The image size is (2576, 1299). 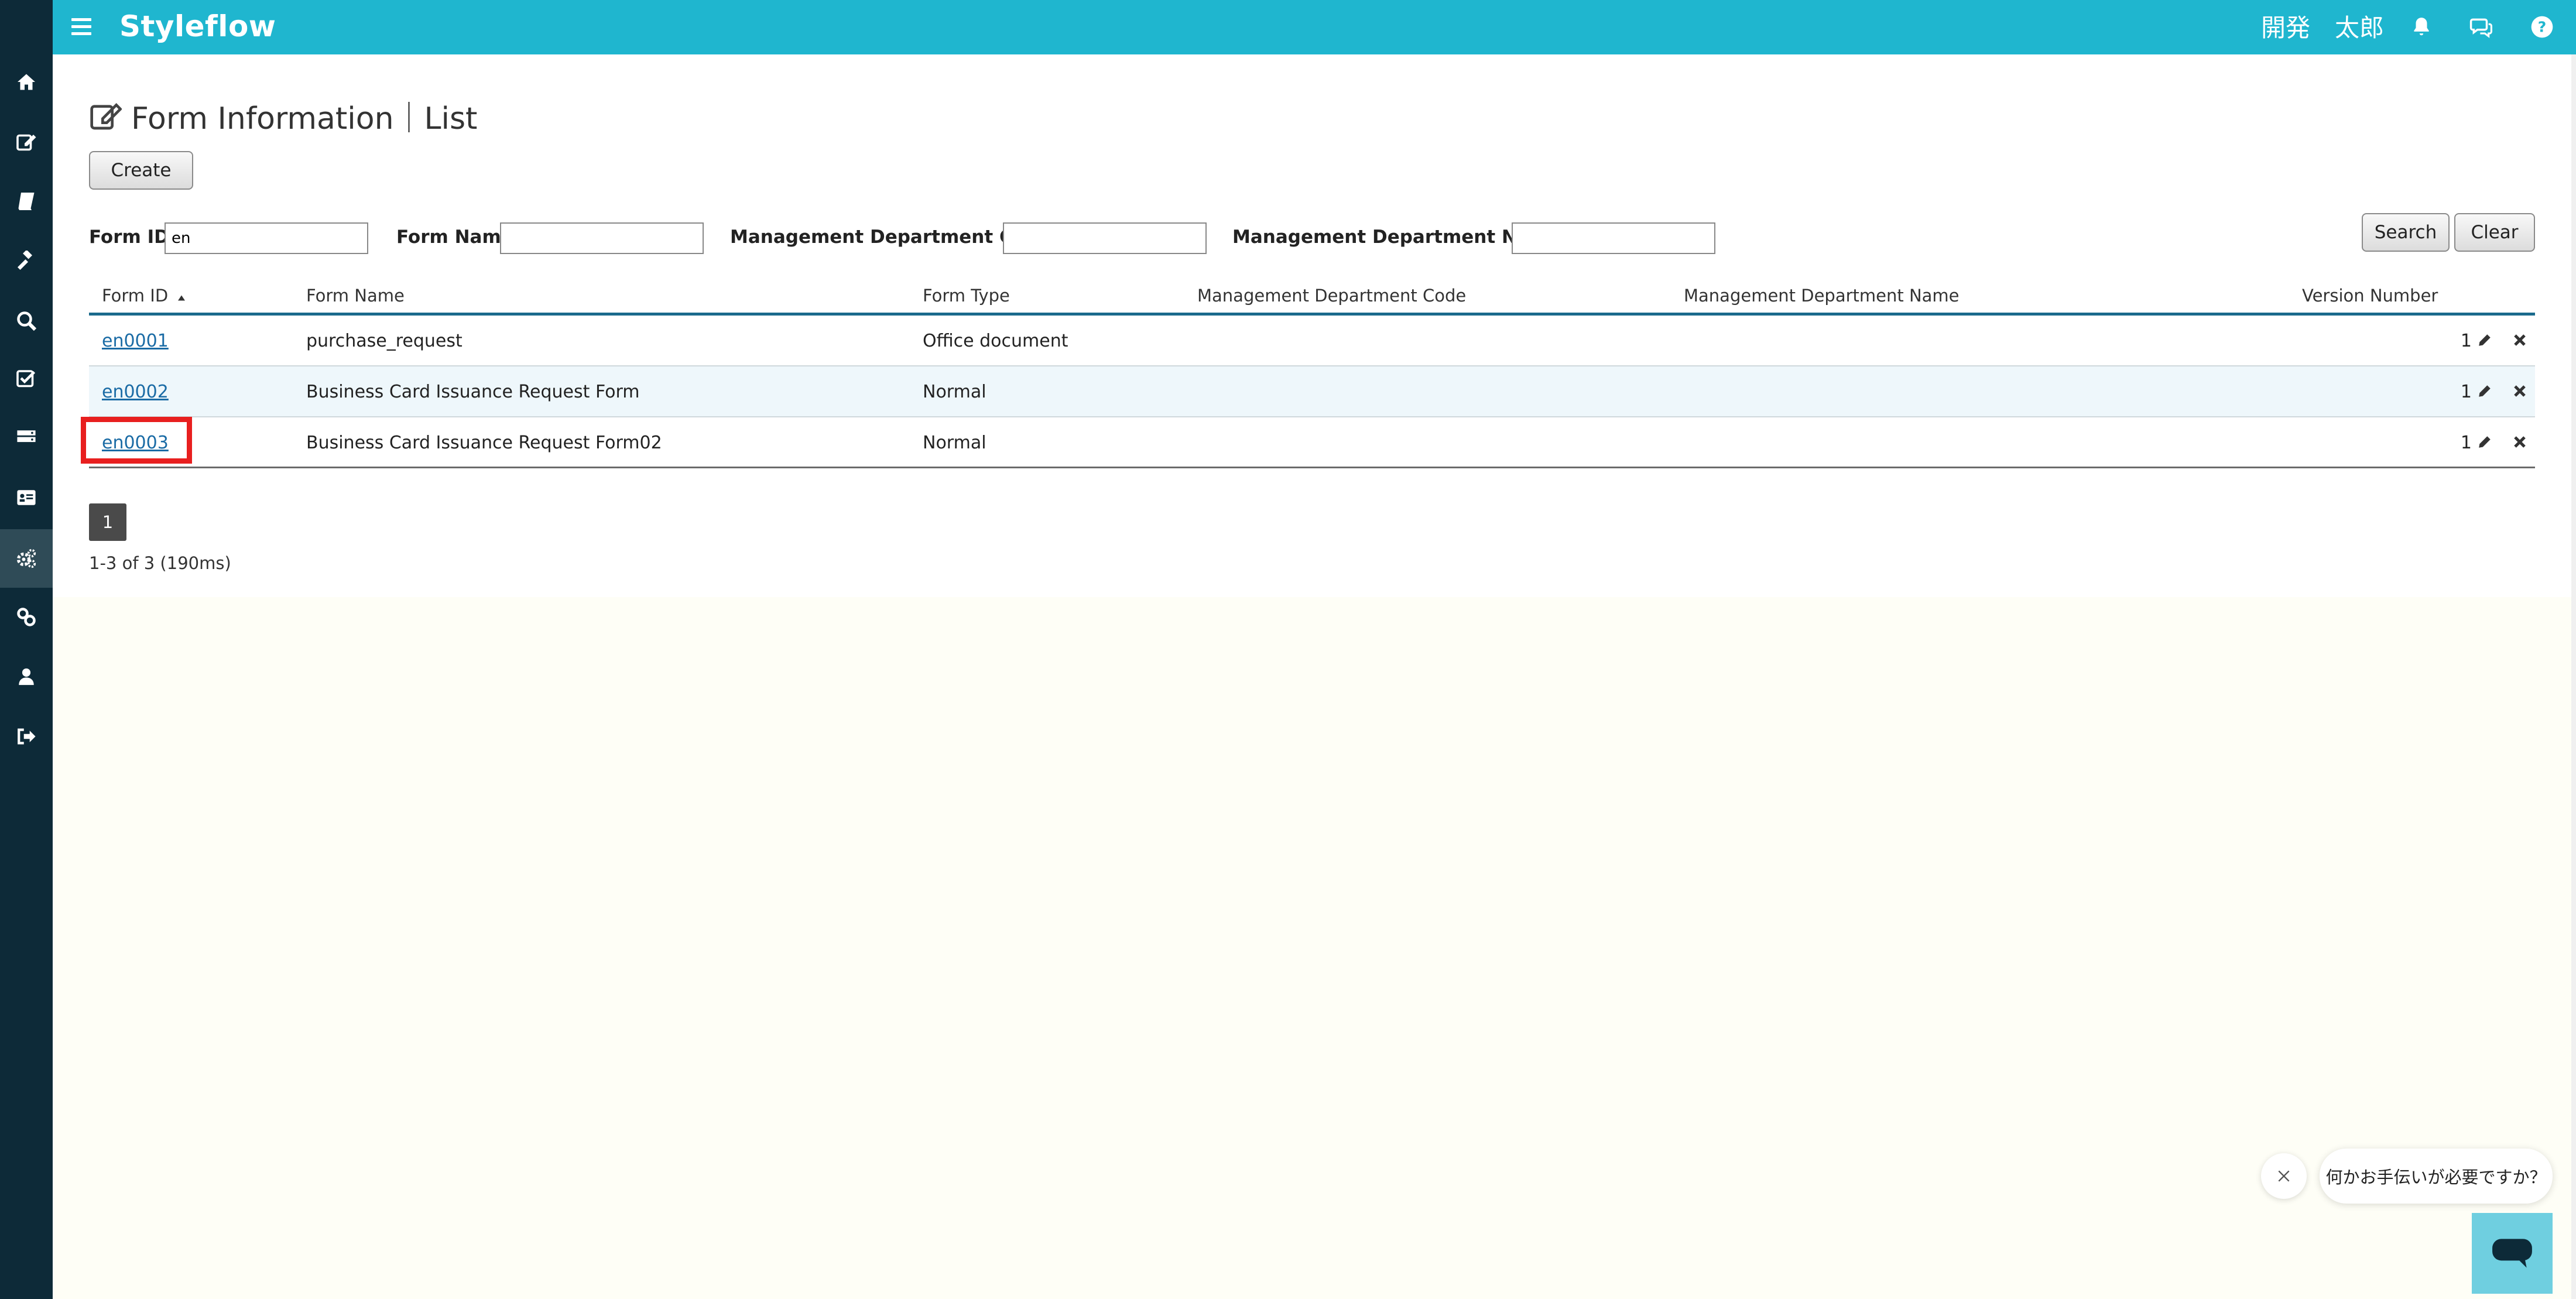 I want to click on column-header-form-id: Form ID, so click(x=144, y=296).